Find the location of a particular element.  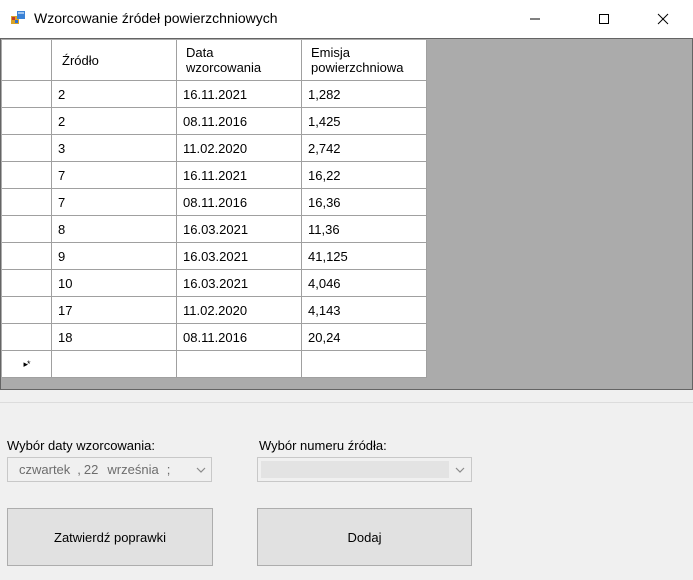

date-day: 22 is located at coordinates (91, 469).